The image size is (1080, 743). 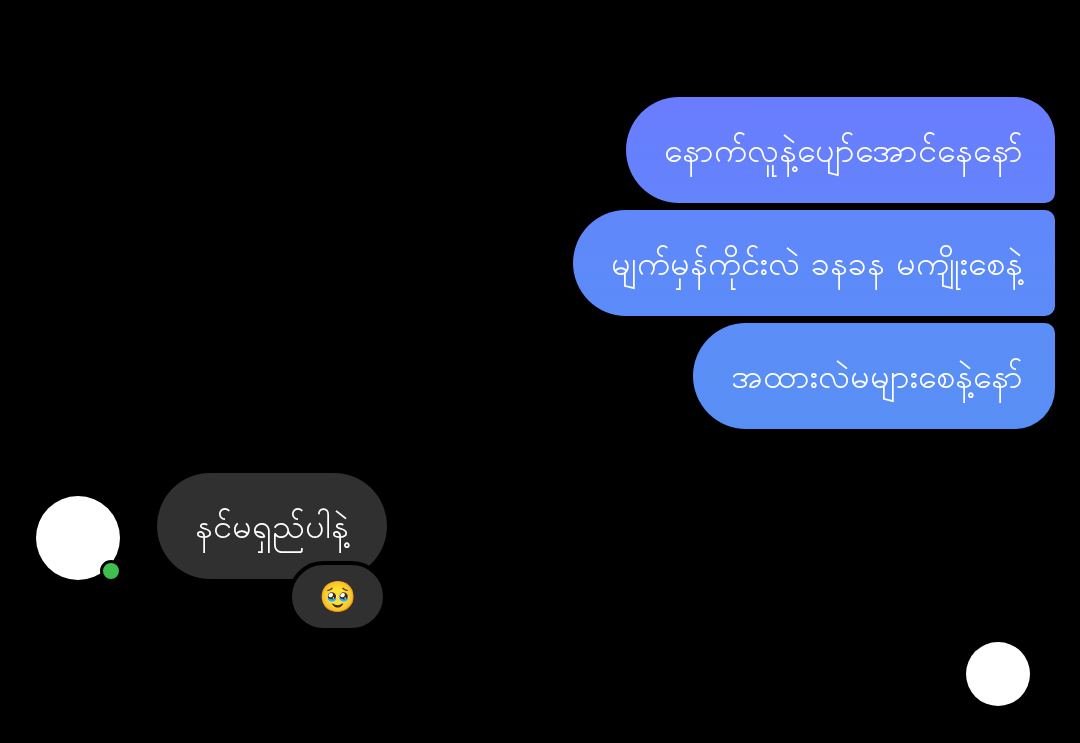 I want to click on sent-message-bubble: မျက်မှန်ကိုင်းလဲ ခနခန မကျိုးစေနဲ့, so click(x=814, y=263).